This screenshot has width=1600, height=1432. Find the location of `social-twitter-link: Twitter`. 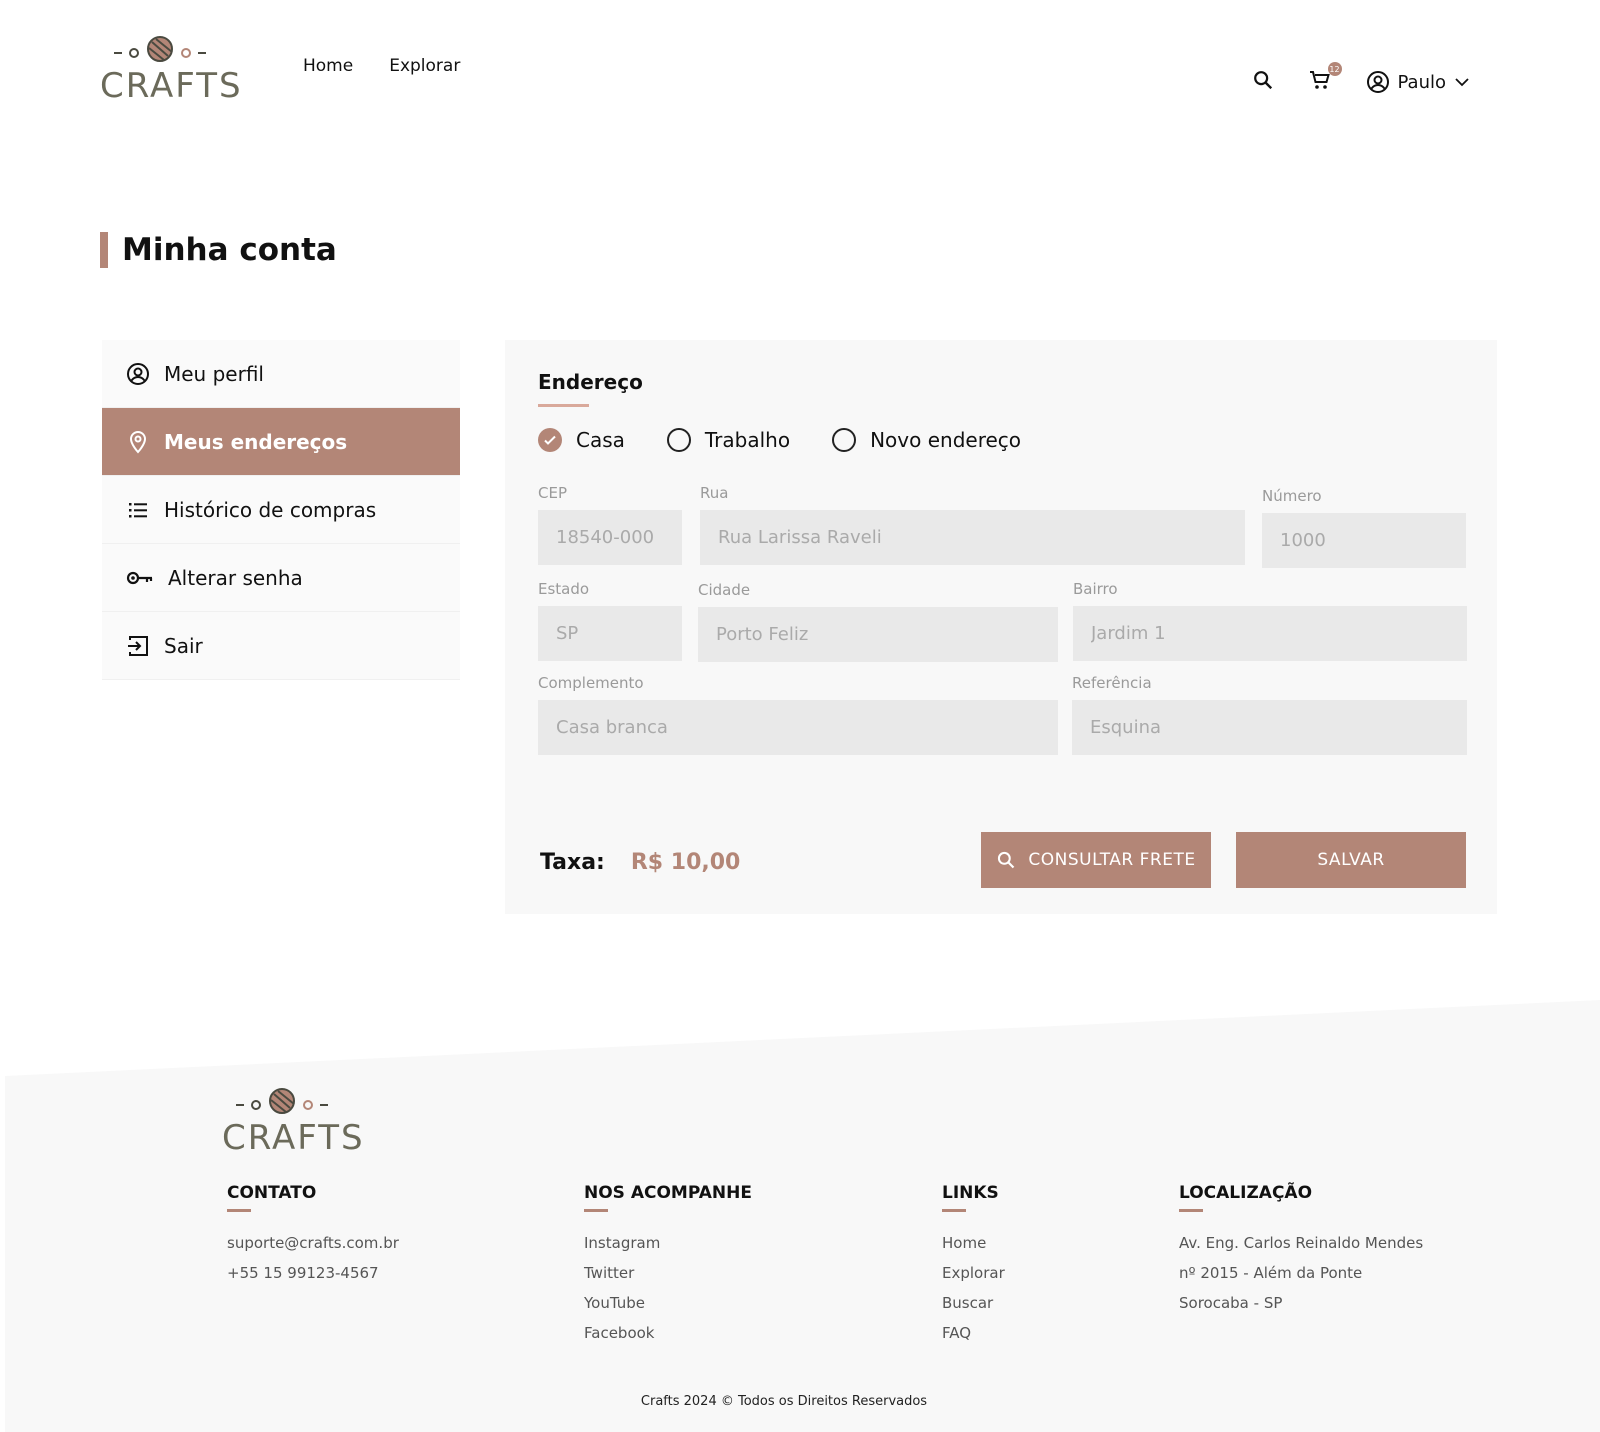

social-twitter-link: Twitter is located at coordinates (668, 1273).